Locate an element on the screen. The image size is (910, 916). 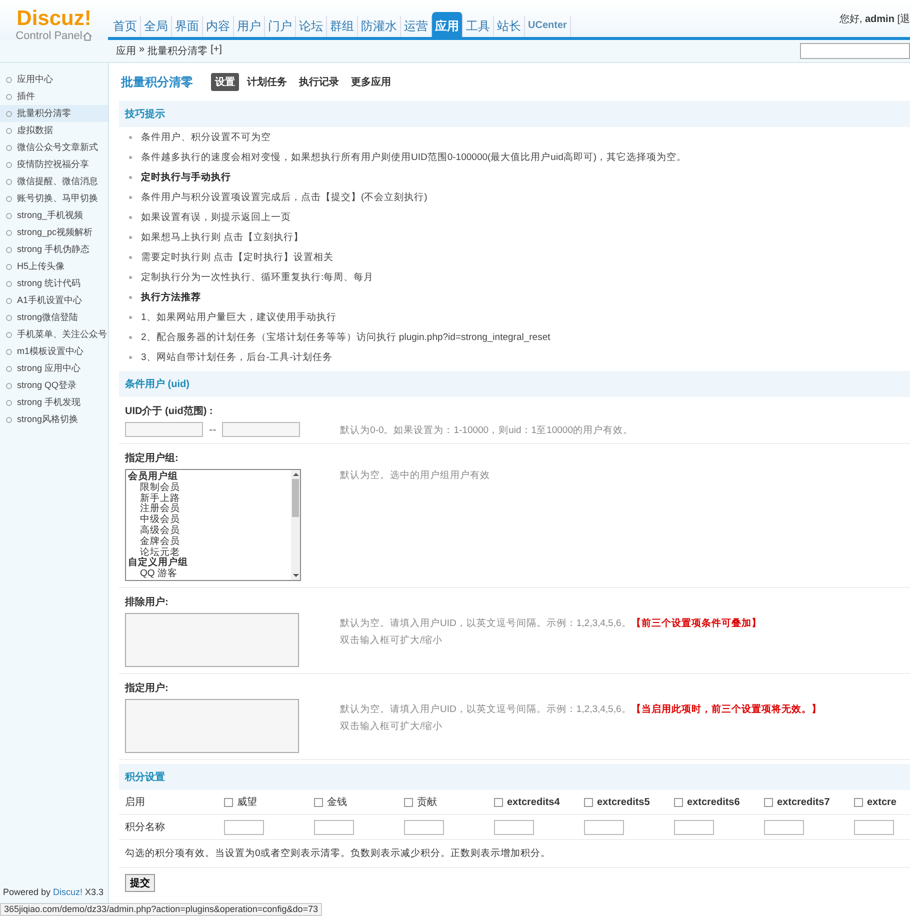
tip-text: 如果想马上执行则 点击【立刻执行】 is located at coordinates (222, 237).